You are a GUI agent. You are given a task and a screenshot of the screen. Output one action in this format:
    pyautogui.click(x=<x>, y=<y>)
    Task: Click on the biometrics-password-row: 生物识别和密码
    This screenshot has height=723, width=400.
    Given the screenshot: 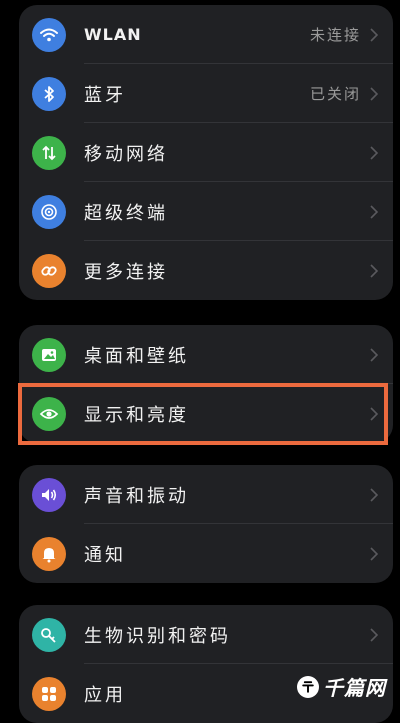 What is the action you would take?
    pyautogui.click(x=206, y=634)
    